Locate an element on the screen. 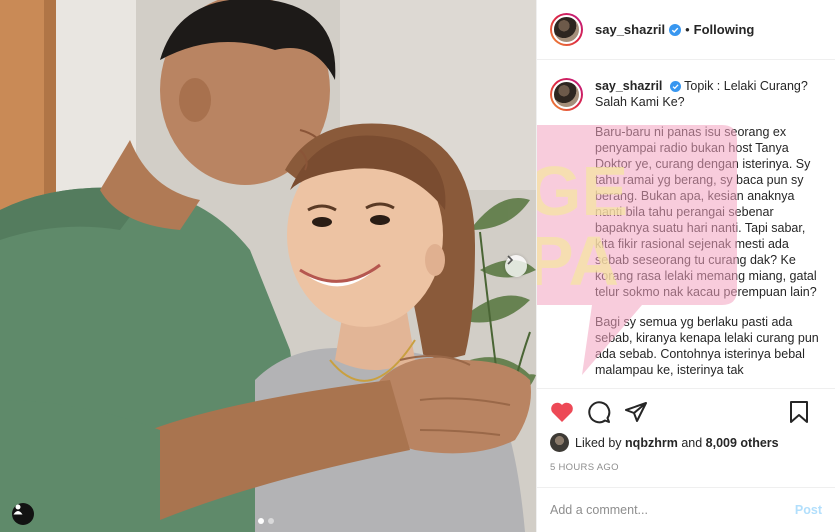 This screenshot has width=835, height=532. bookmark-icon is located at coordinates (799, 412).